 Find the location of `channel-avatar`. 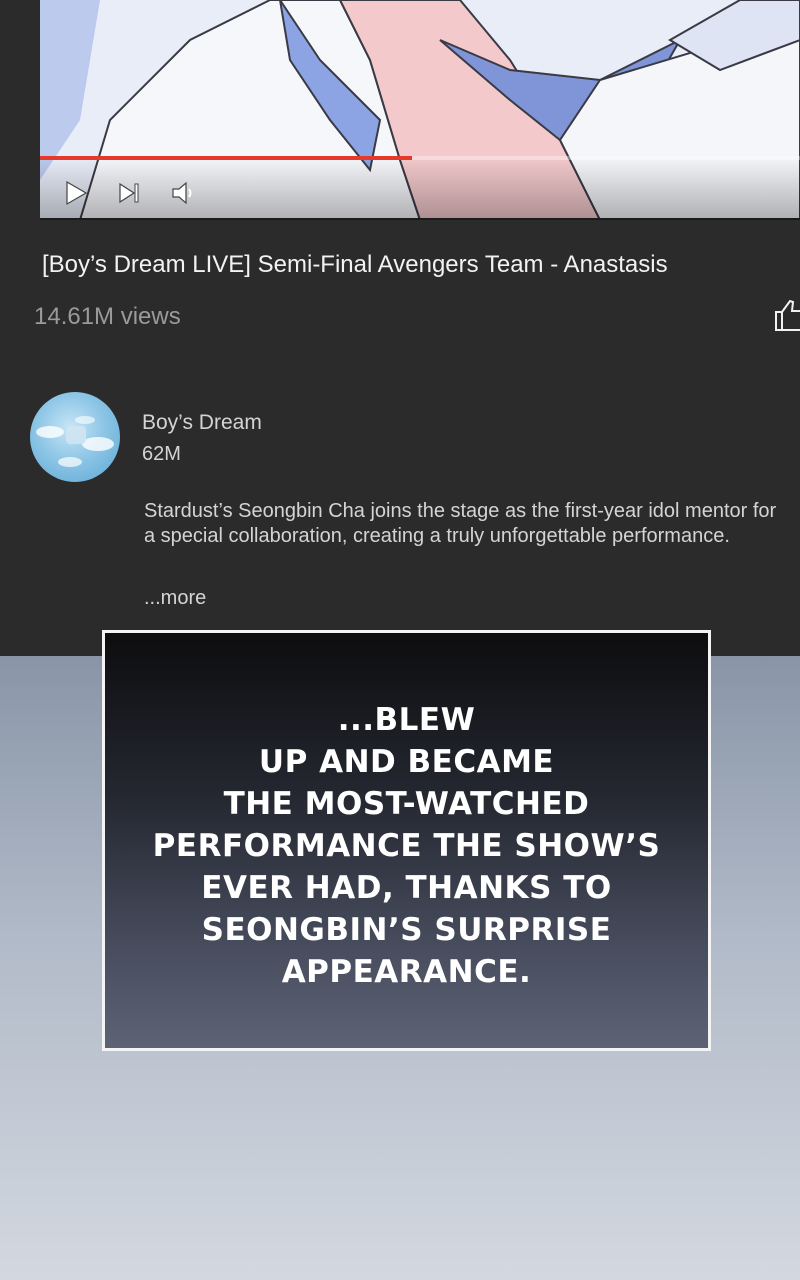

channel-avatar is located at coordinates (75, 437).